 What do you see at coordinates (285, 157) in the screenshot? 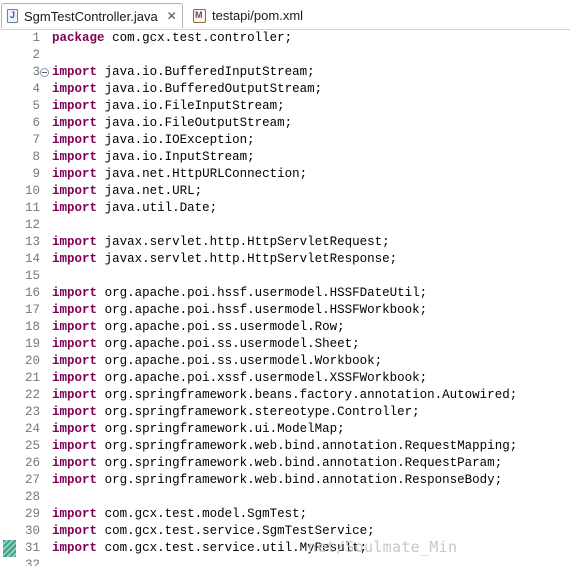
I see `code-line: 8 import java.io.InputStream;` at bounding box center [285, 157].